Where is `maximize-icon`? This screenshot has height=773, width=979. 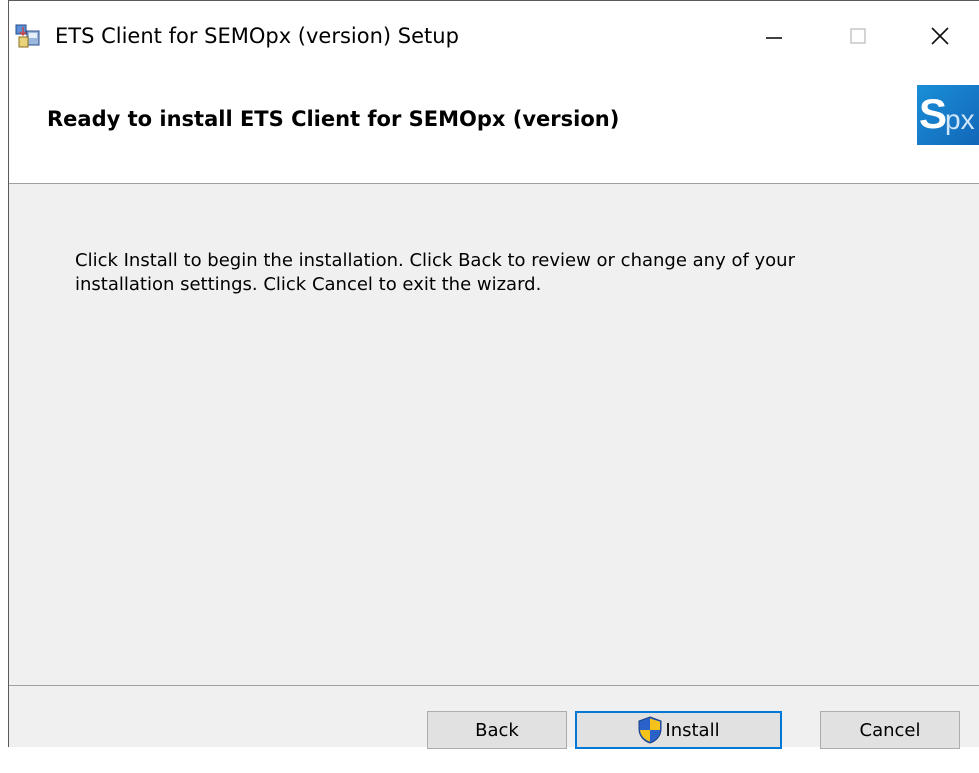 maximize-icon is located at coordinates (858, 36).